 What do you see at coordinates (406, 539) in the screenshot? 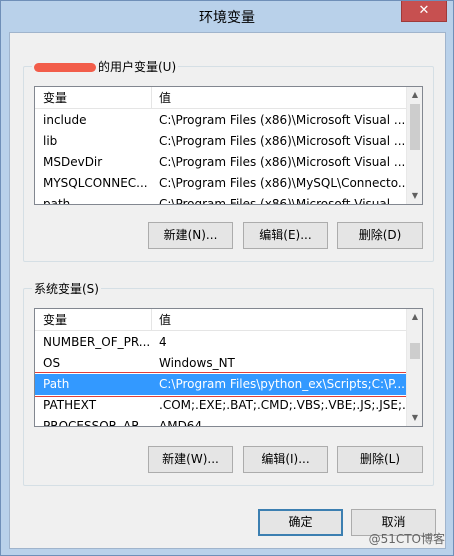
I see `watermark: @51CTO博客` at bounding box center [406, 539].